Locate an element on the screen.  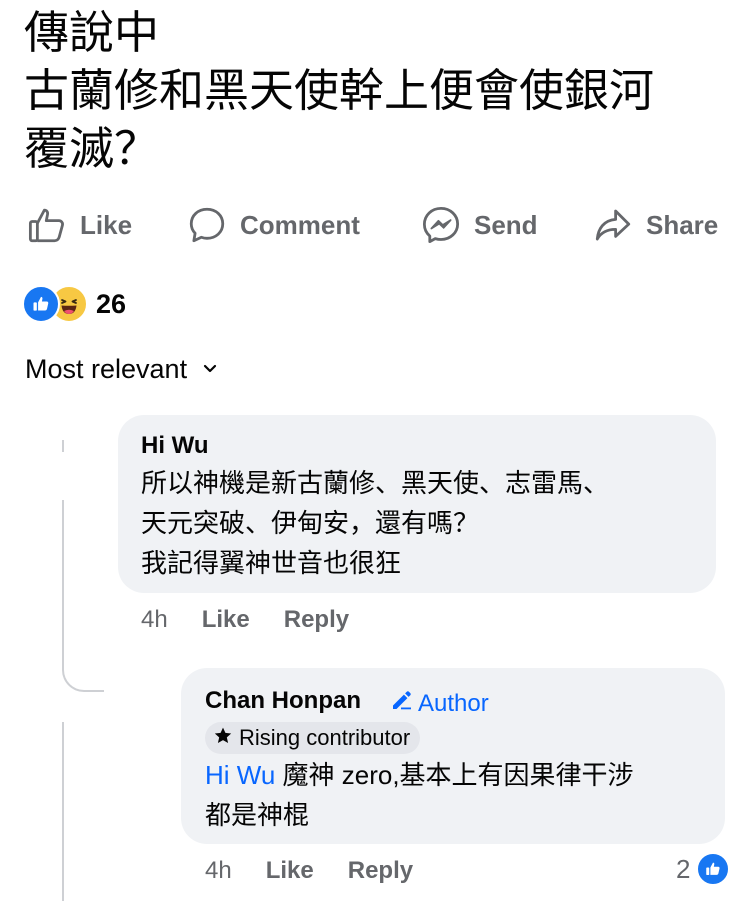
send-button: Send is located at coordinates (479, 225).